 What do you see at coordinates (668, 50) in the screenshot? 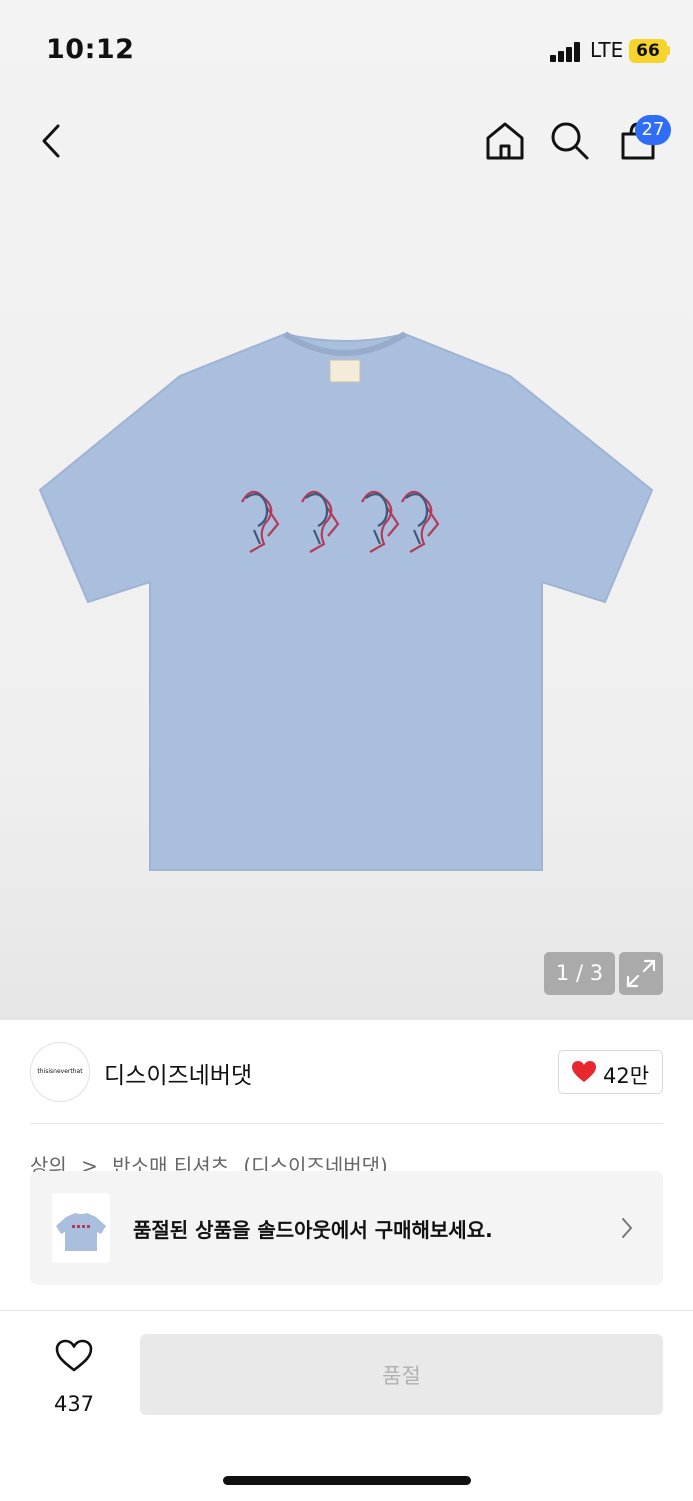
I see `battery-icon` at bounding box center [668, 50].